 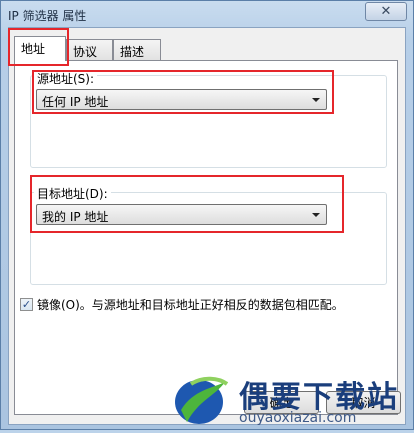 What do you see at coordinates (181, 214) in the screenshot?
I see `destination-address-select: 我的 IP 地址` at bounding box center [181, 214].